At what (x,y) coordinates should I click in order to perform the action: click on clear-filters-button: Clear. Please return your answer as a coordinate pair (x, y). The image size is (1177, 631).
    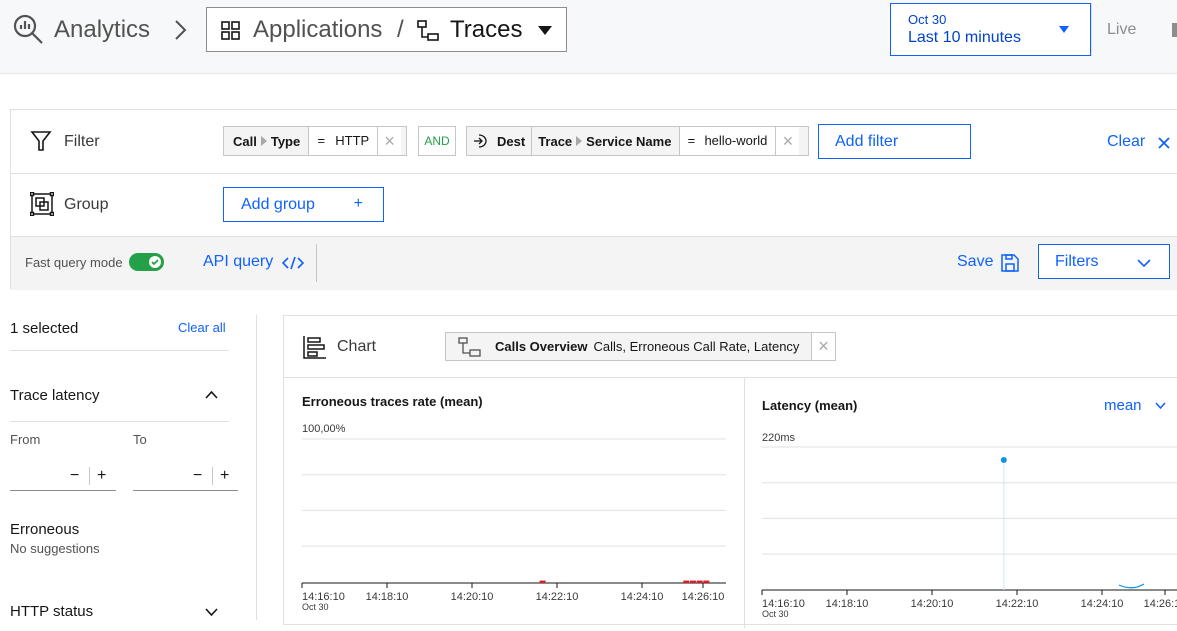
    Looking at the image, I should click on (1126, 142).